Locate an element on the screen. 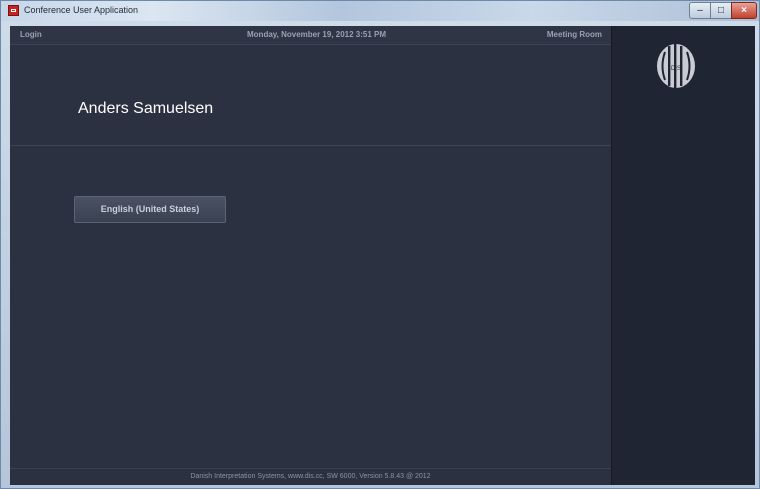  title-bar: Conference User Application – □ × is located at coordinates (380, 11).